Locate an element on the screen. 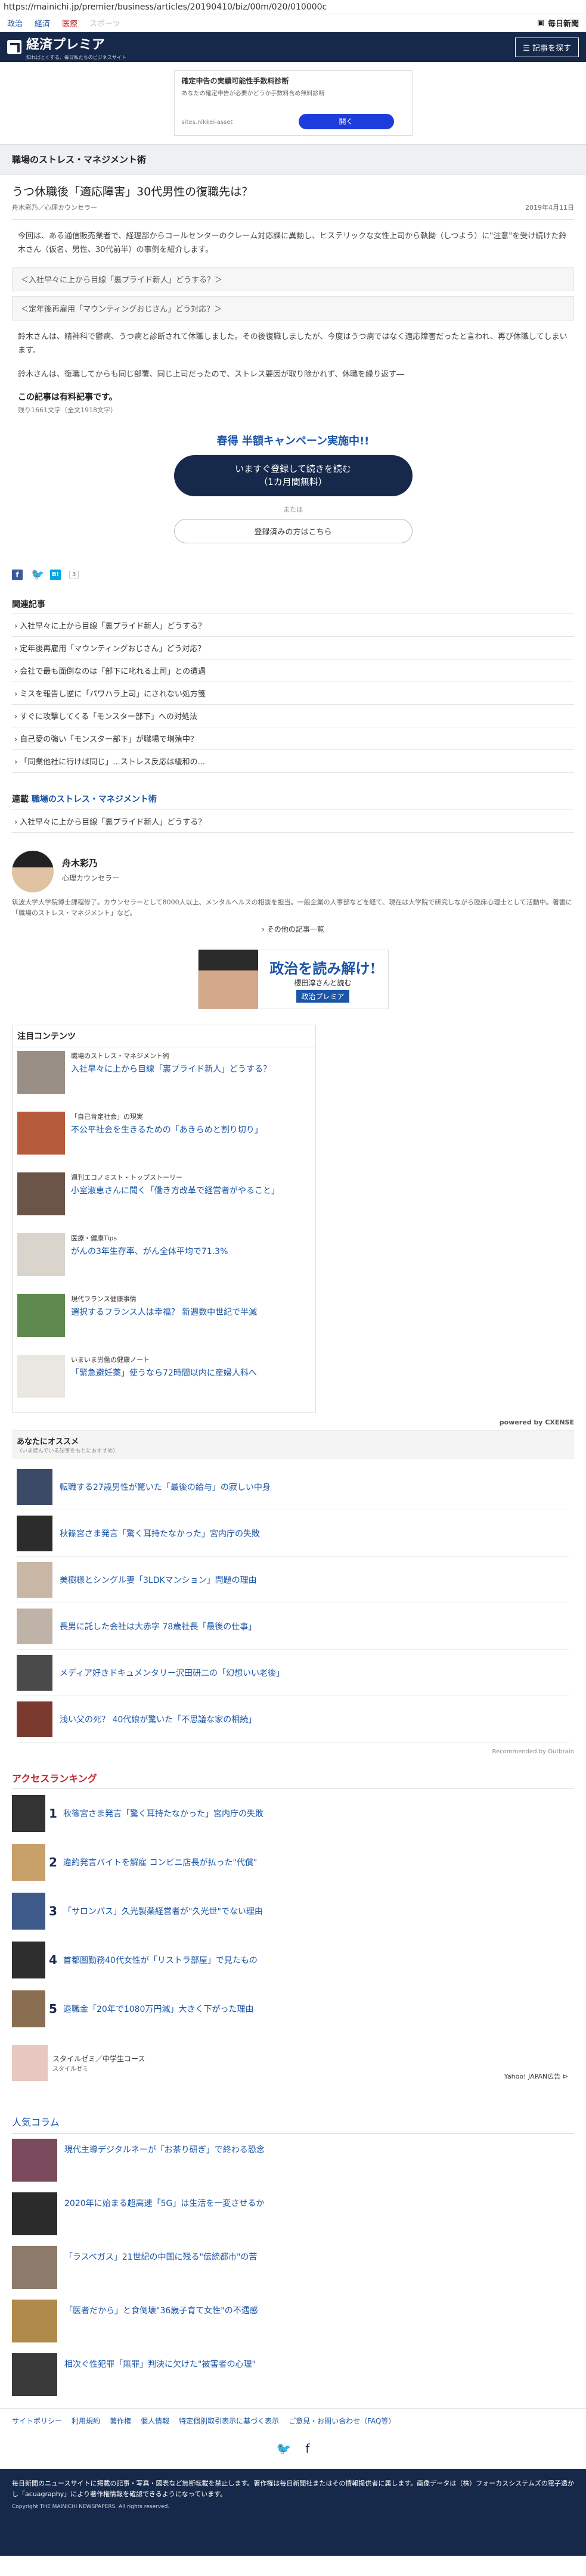 The height and width of the screenshot is (2576, 586). related-item: › 会社で最も面倒なのは「部下に叱れる上司」との遭遇 is located at coordinates (293, 670).